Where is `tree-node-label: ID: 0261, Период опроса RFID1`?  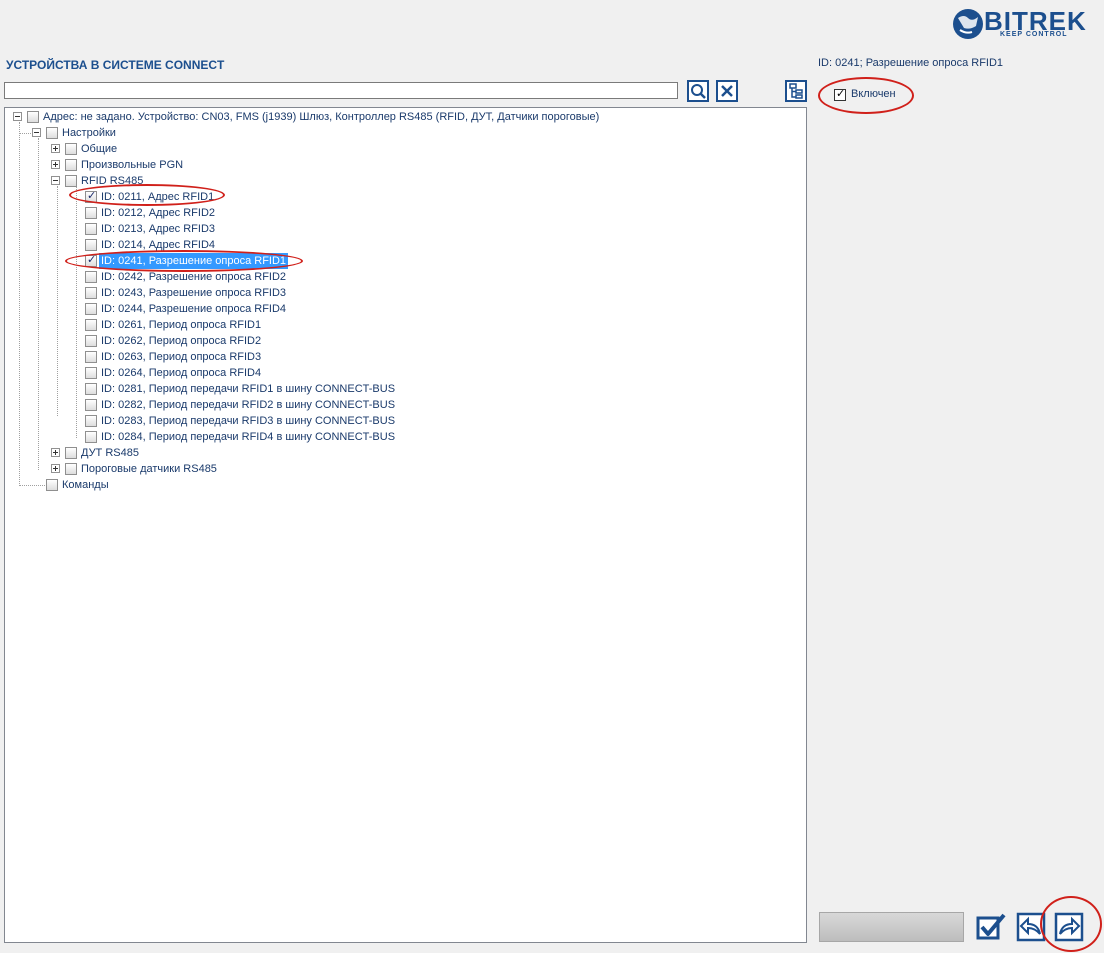 tree-node-label: ID: 0261, Период опроса RFID1 is located at coordinates (181, 325).